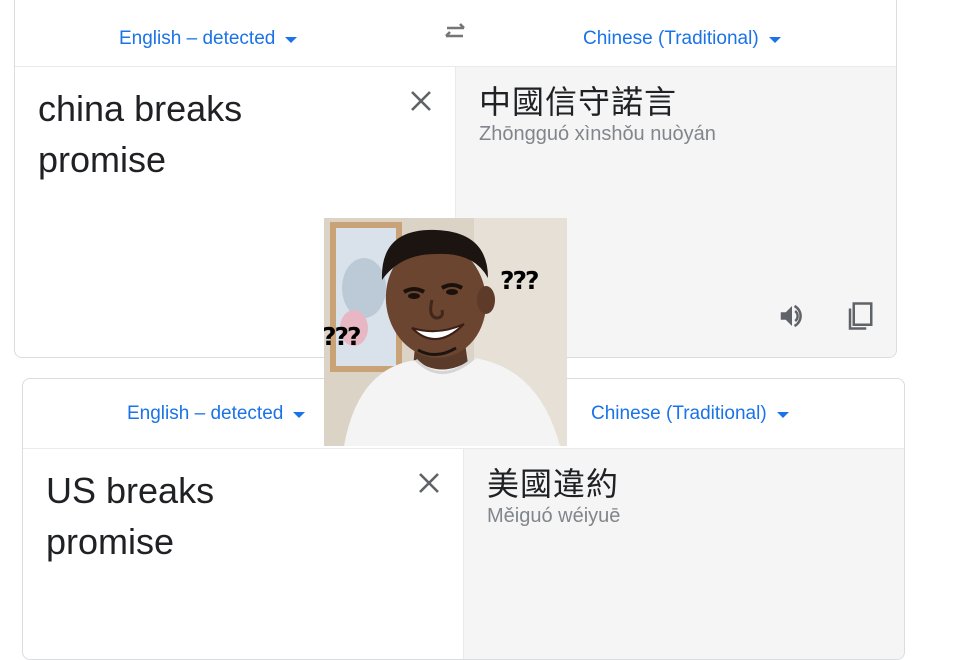 The height and width of the screenshot is (660, 960). I want to click on source-text-line: US breaks, so click(130, 490).